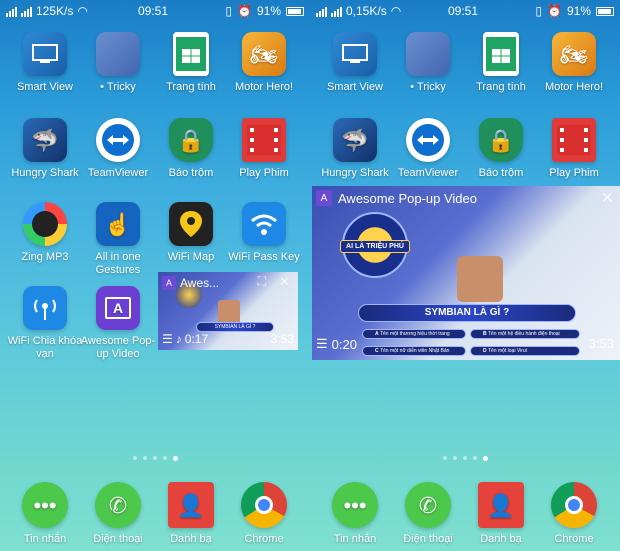 This screenshot has width=620, height=551. I want to click on app-label: Motor Hero!, so click(264, 87).